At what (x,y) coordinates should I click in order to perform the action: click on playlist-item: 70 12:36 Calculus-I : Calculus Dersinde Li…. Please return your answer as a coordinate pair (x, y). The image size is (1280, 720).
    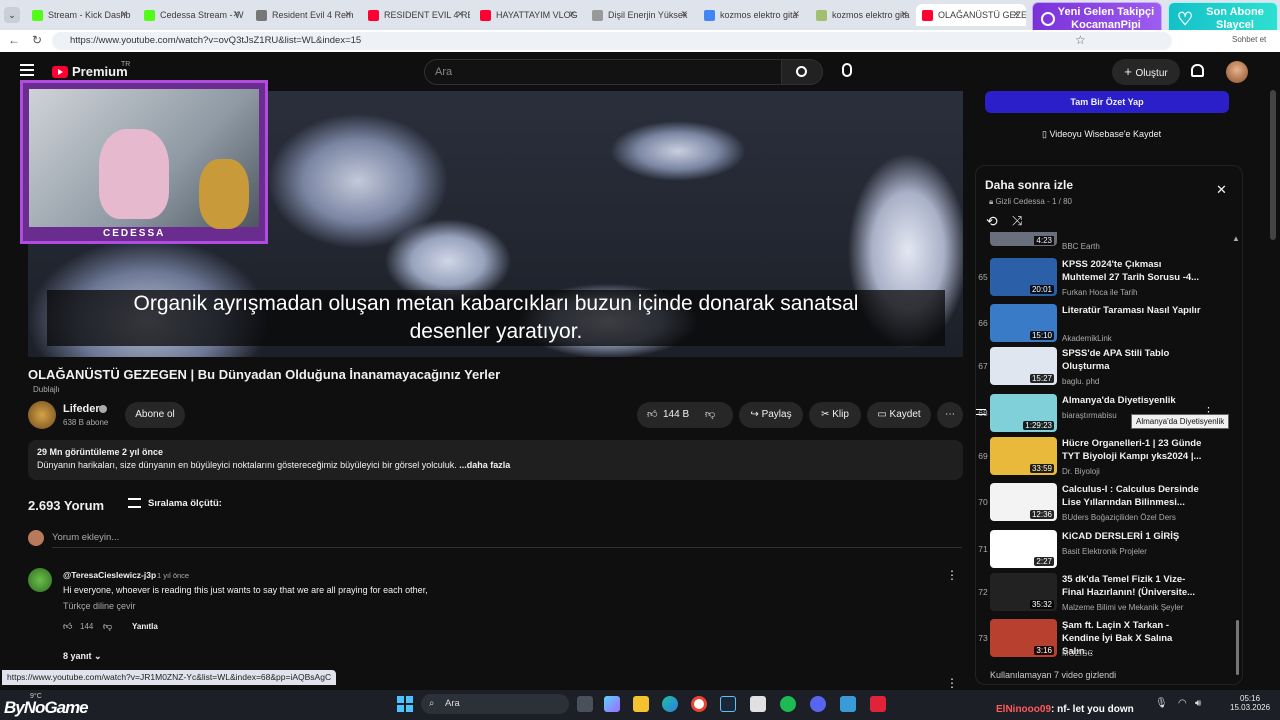
    Looking at the image, I should click on (1107, 504).